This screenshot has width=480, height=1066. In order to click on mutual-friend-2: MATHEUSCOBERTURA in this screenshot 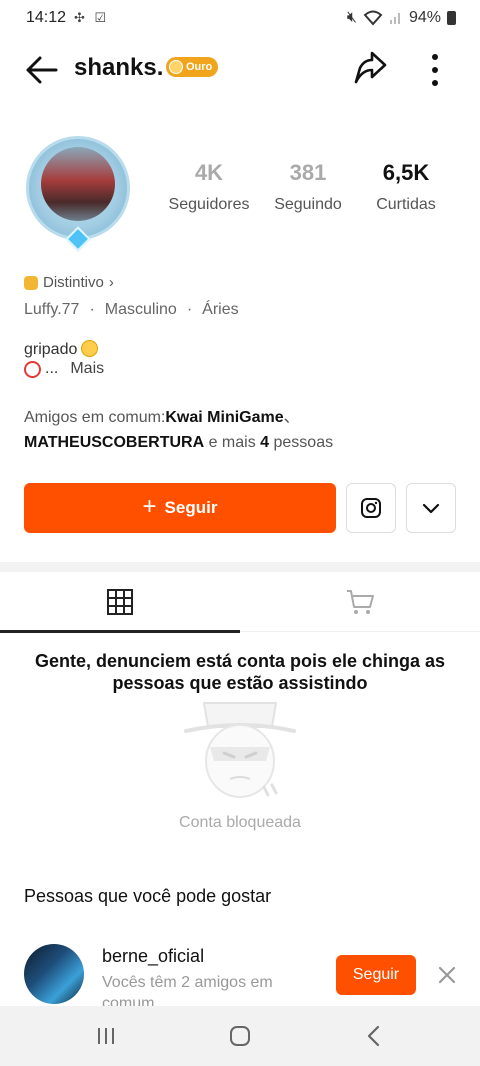, I will do `click(114, 442)`.